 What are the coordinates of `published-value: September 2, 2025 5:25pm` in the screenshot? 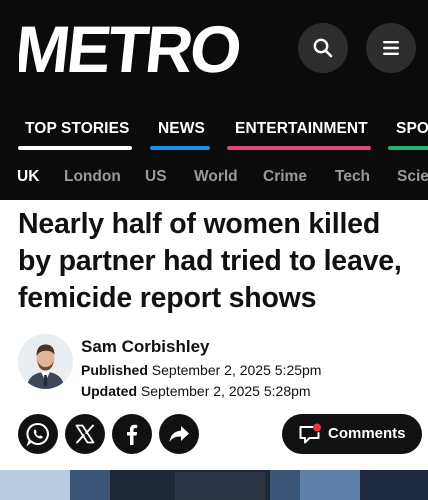 It's located at (236, 370).